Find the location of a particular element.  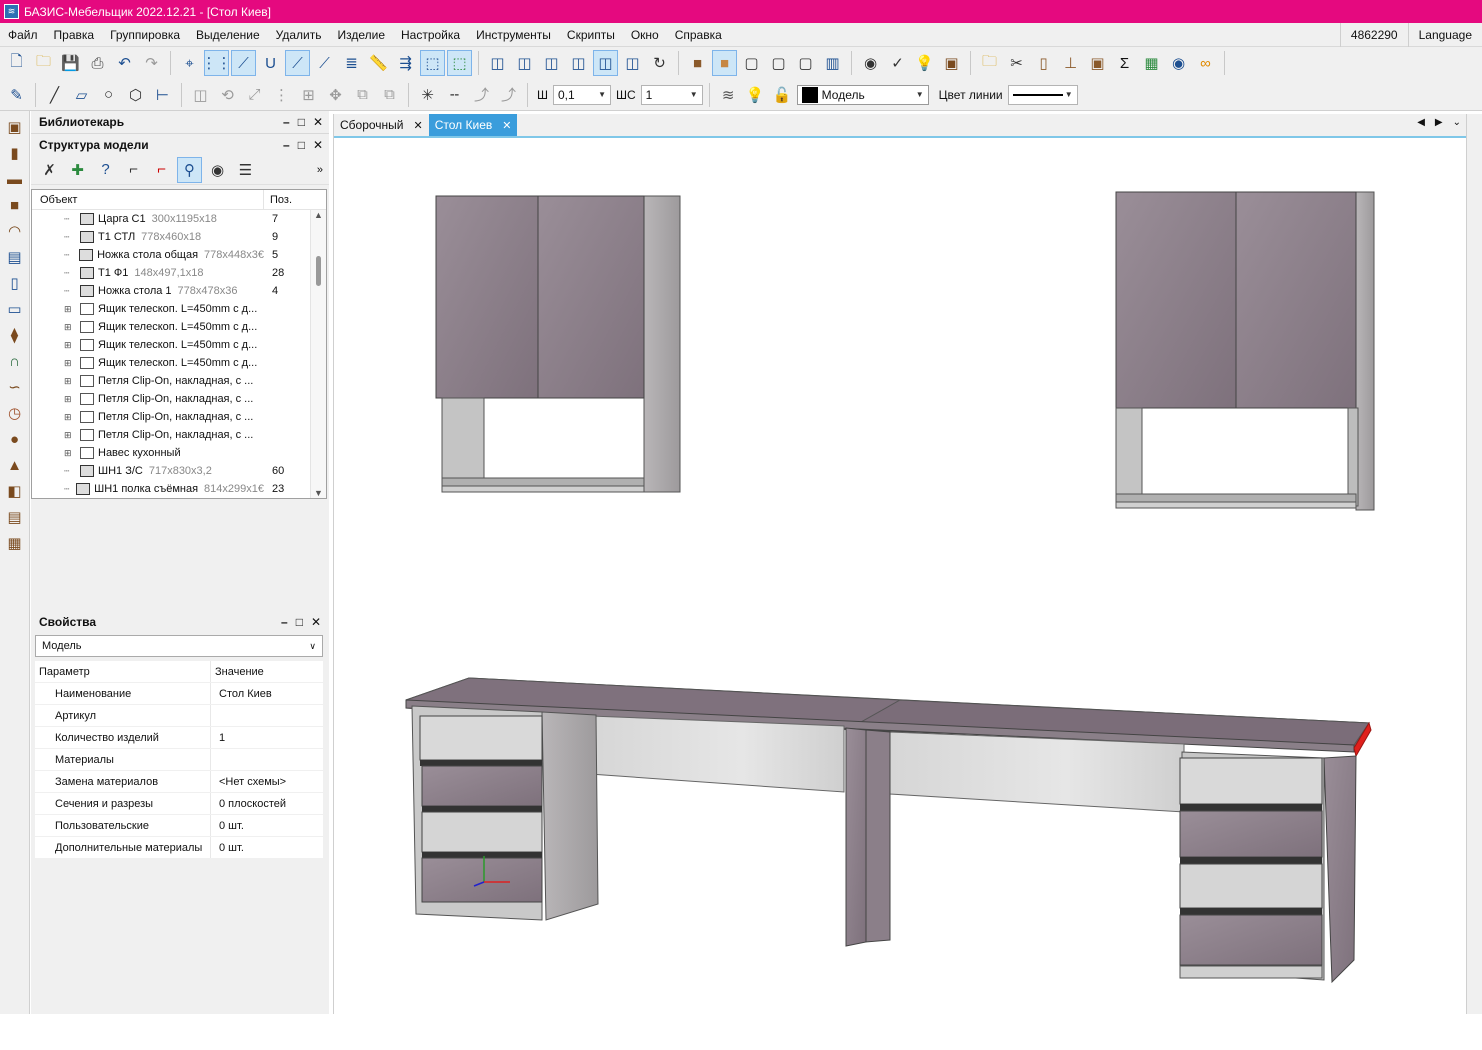

menu-file: Файл is located at coordinates (23, 35).